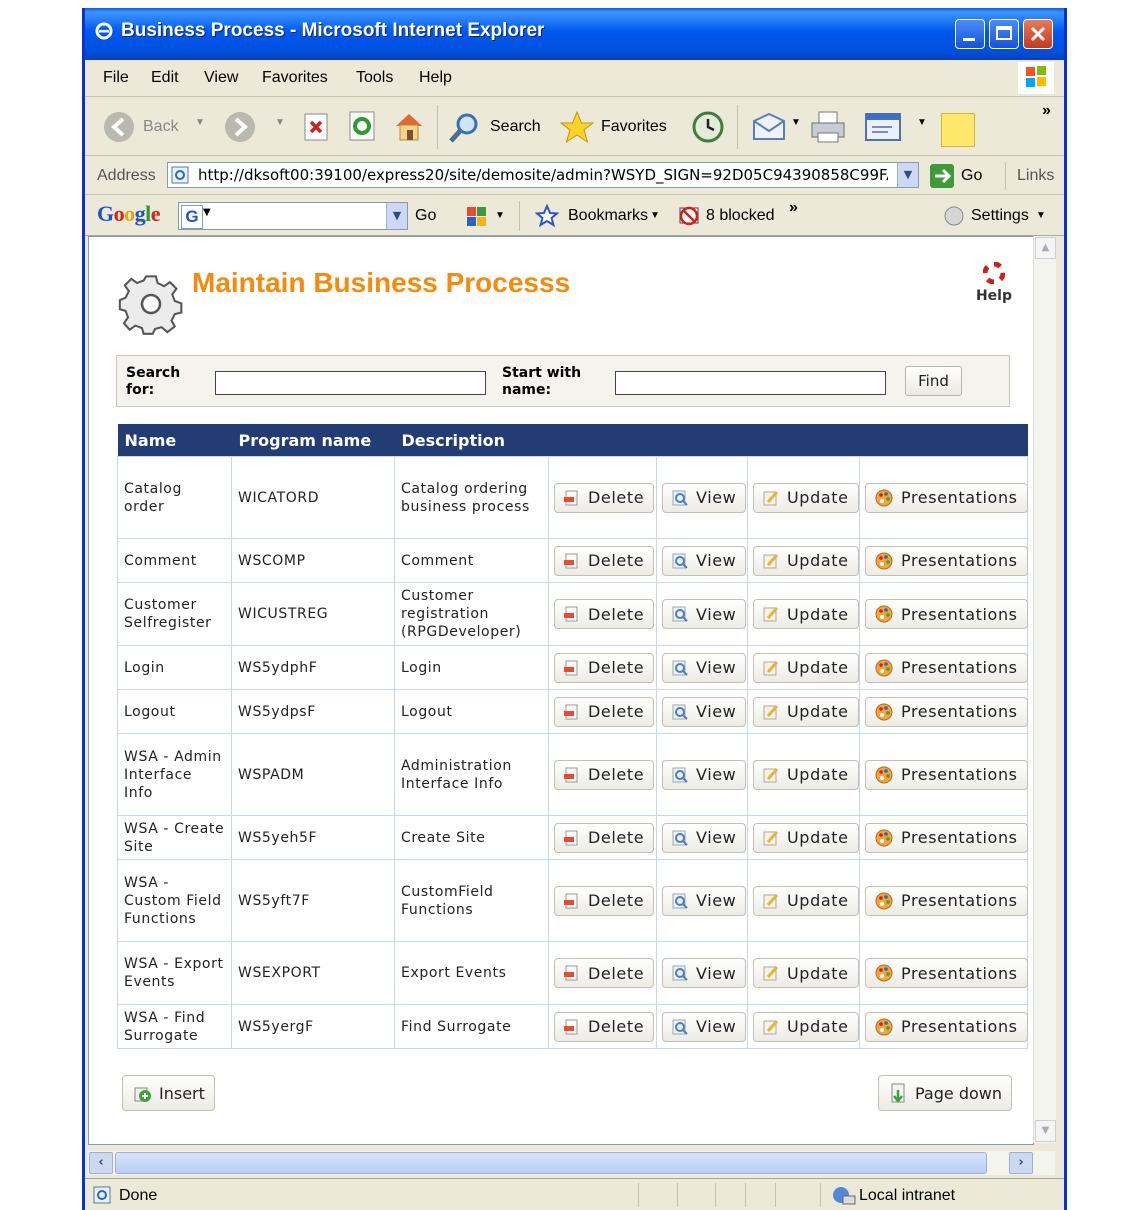 This screenshot has width=1131, height=1210. I want to click on home-icon, so click(409, 126).